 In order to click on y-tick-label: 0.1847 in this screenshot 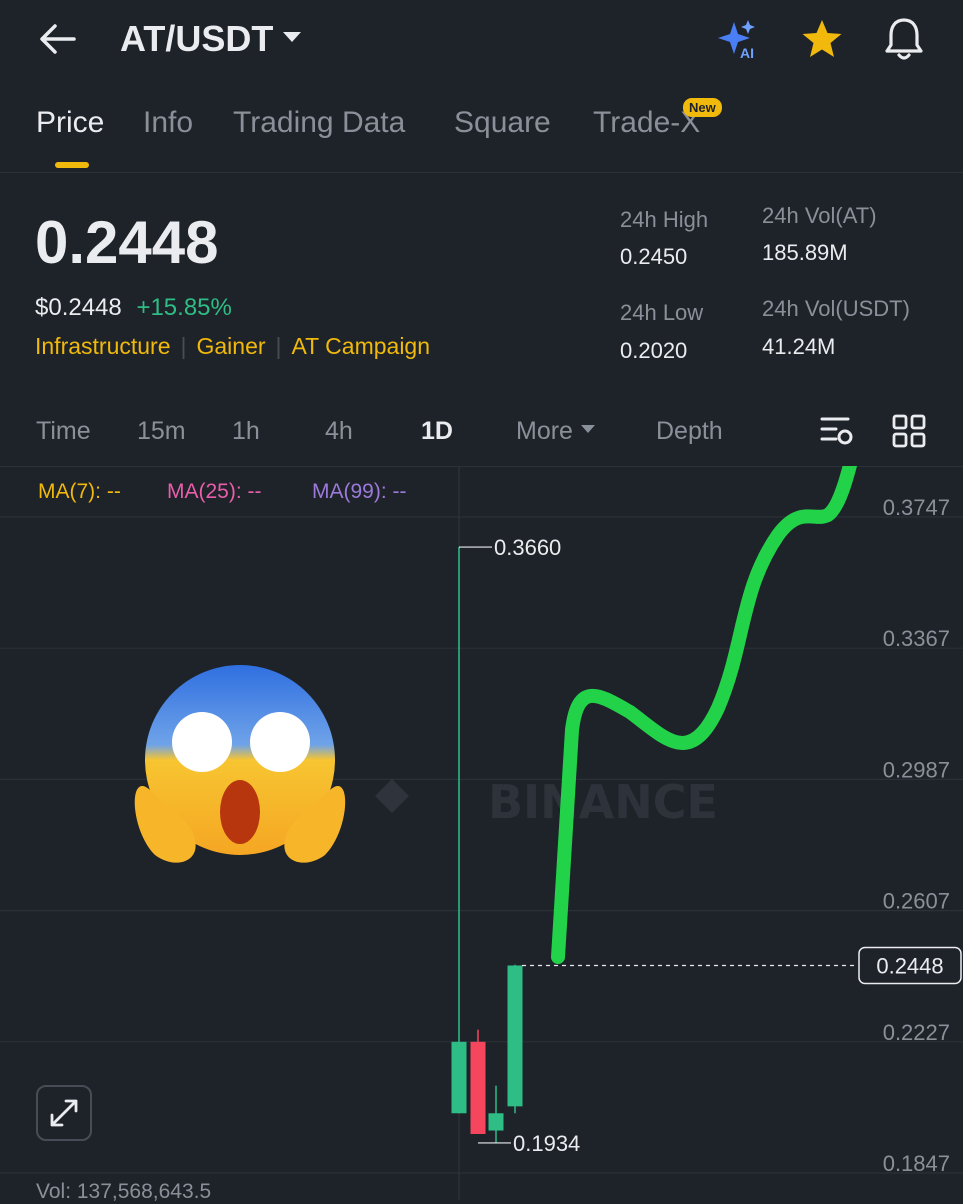, I will do `click(916, 1163)`.